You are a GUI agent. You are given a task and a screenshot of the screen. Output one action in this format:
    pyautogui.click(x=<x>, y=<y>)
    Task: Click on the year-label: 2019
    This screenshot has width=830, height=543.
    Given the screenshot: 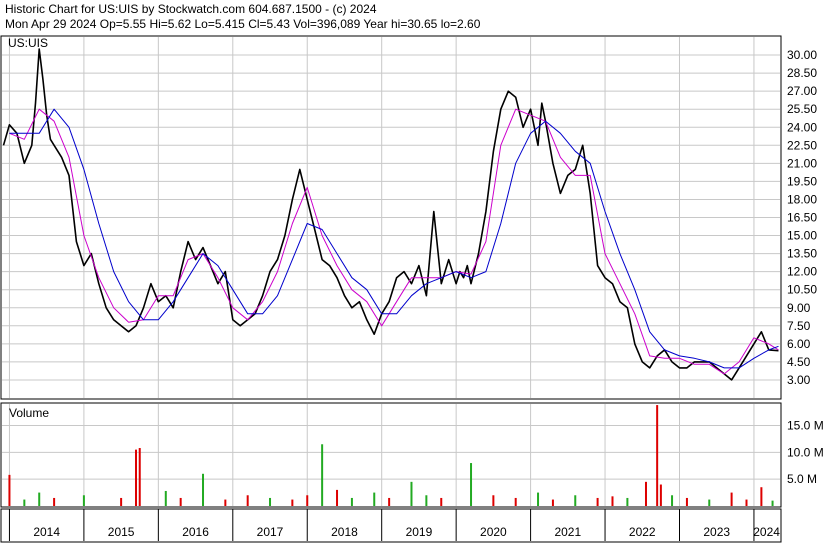 What is the action you would take?
    pyautogui.click(x=419, y=532)
    